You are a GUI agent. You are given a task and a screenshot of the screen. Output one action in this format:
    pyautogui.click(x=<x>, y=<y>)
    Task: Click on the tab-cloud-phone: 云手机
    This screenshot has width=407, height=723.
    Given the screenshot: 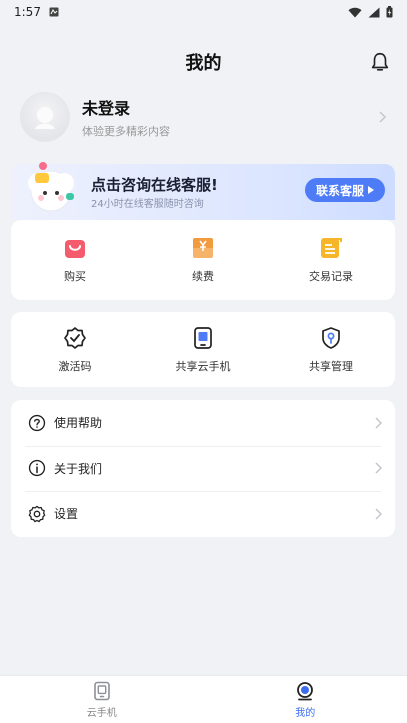 What is the action you would take?
    pyautogui.click(x=102, y=699)
    